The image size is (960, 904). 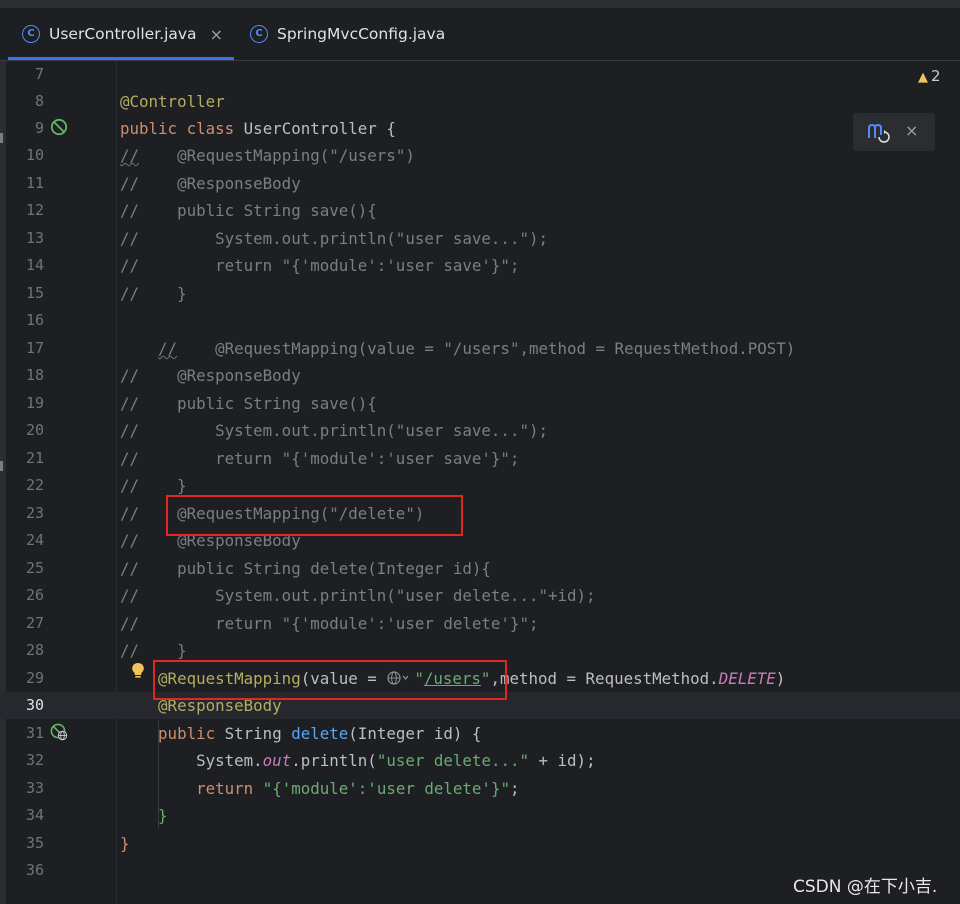 What do you see at coordinates (34, 320) in the screenshot?
I see `line-number: 16` at bounding box center [34, 320].